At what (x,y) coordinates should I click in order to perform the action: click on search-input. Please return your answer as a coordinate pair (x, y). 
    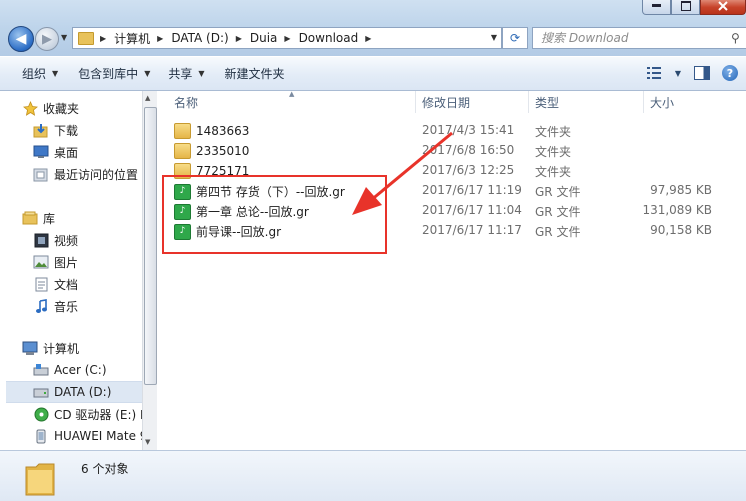
    Looking at the image, I should click on (636, 38).